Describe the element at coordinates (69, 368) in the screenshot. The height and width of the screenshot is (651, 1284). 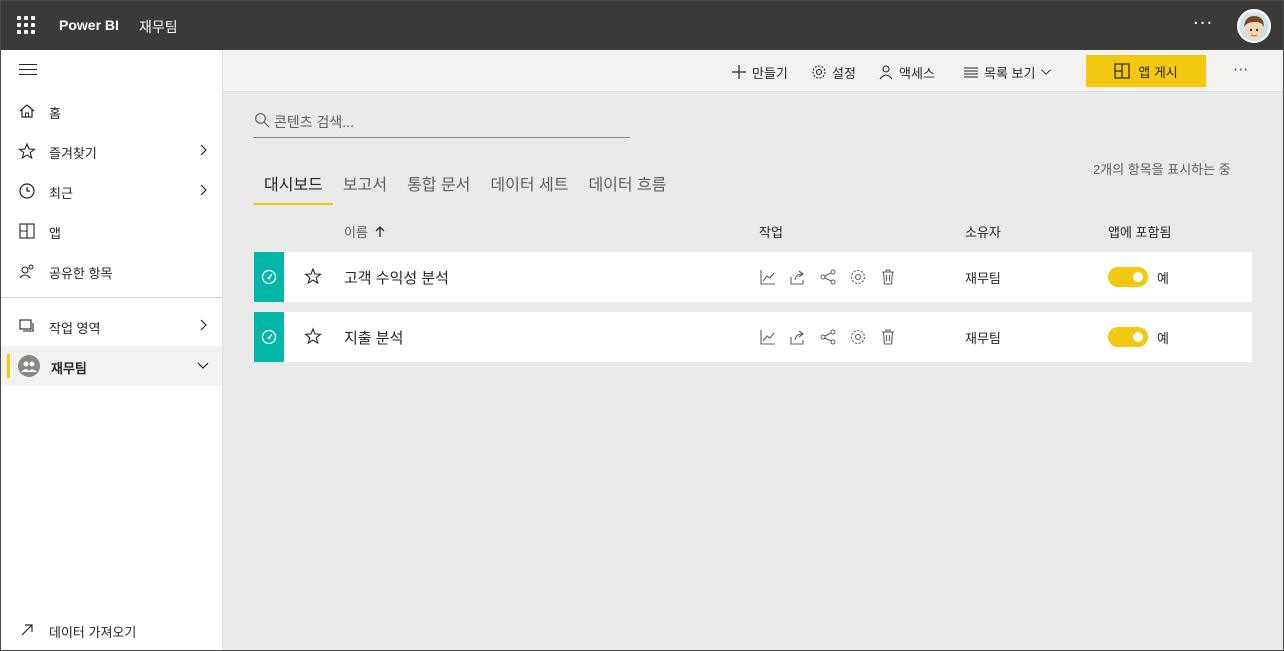
I see `sidebar-item-label: 재무팀` at that location.